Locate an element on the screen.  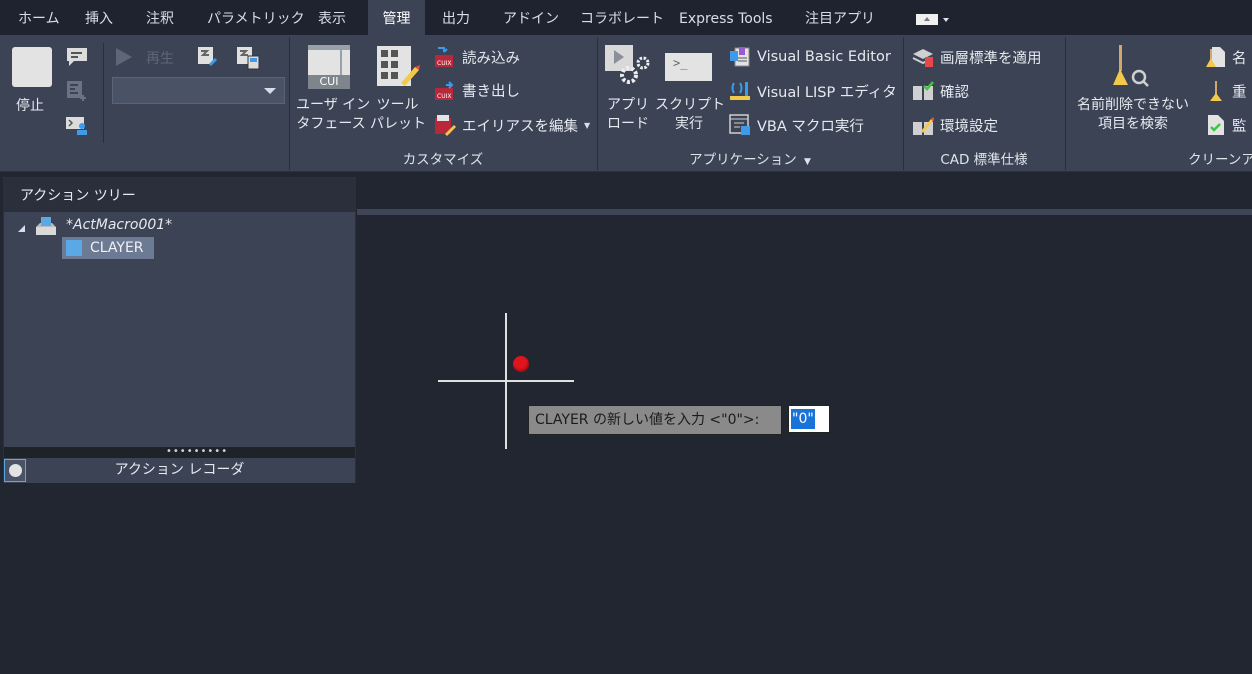
play-icon is located at coordinates (124, 57).